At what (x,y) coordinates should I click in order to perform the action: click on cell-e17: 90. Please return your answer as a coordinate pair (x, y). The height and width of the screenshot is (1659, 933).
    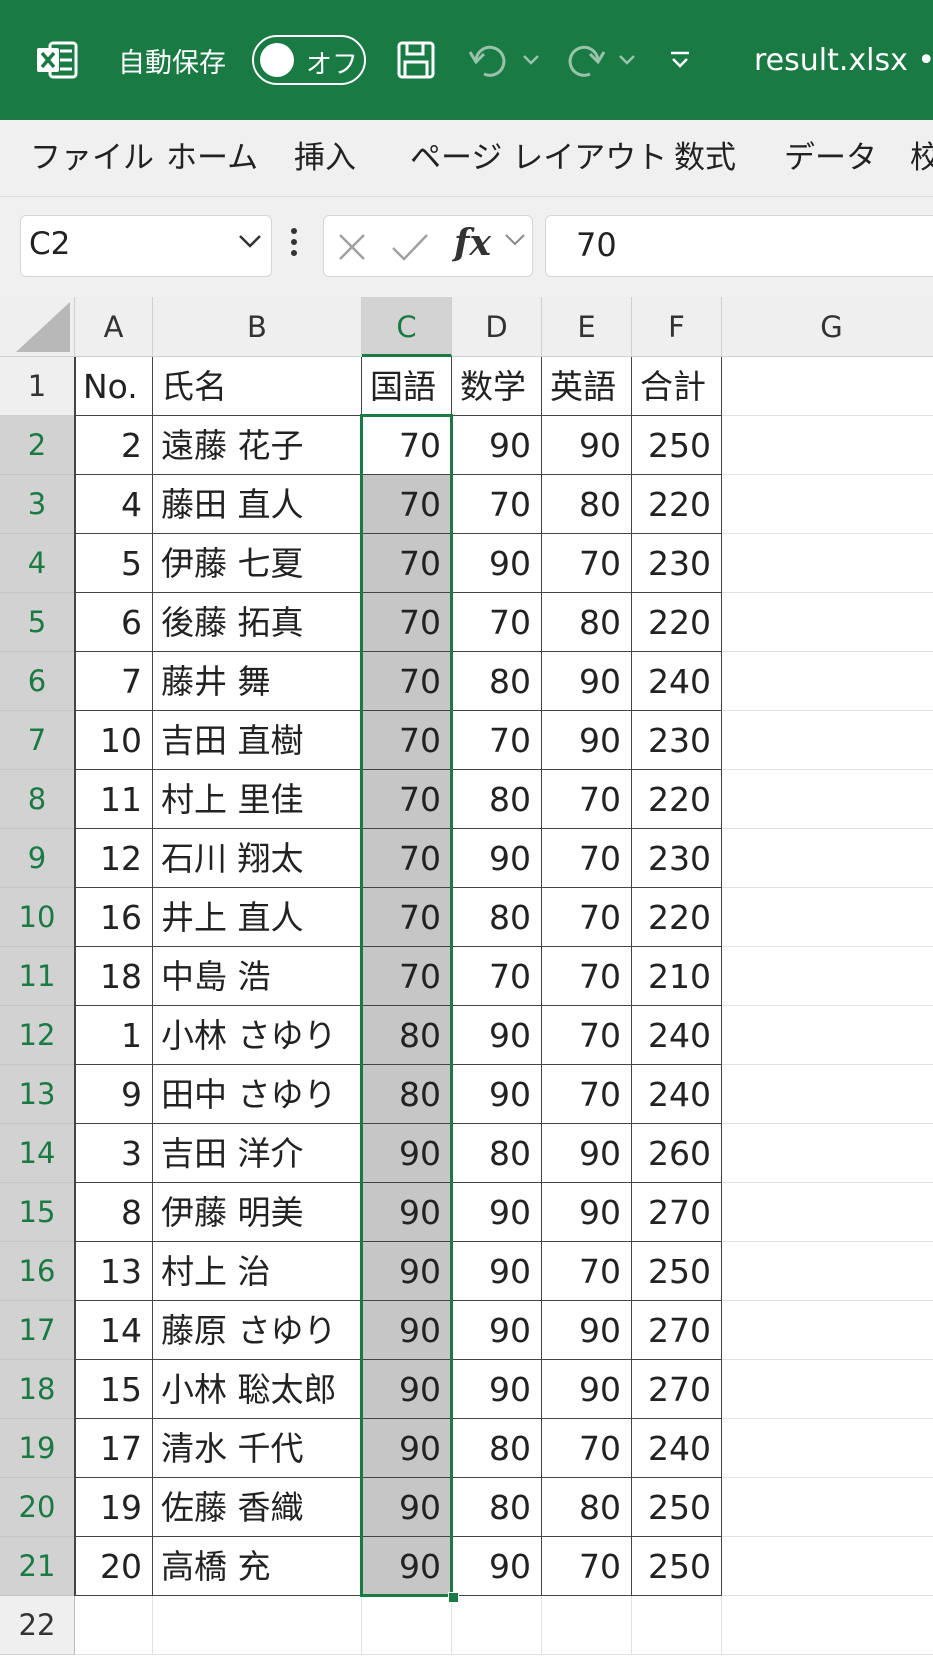
    Looking at the image, I should click on (587, 1330).